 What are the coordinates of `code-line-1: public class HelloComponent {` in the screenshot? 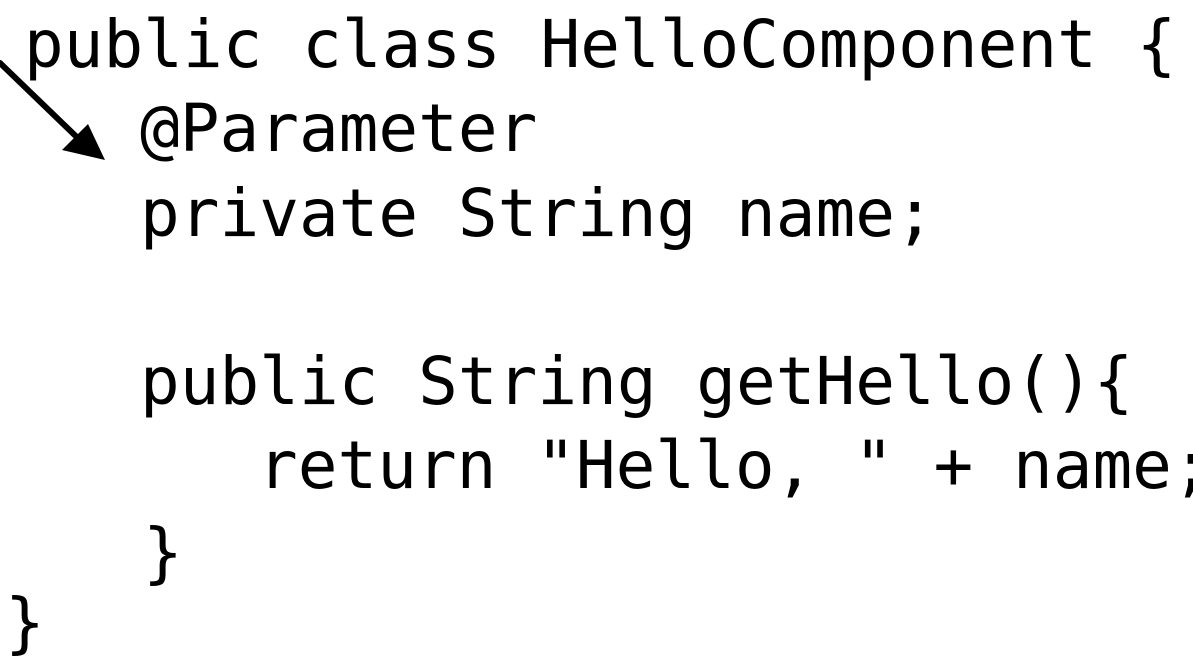 It's located at (600, 44).